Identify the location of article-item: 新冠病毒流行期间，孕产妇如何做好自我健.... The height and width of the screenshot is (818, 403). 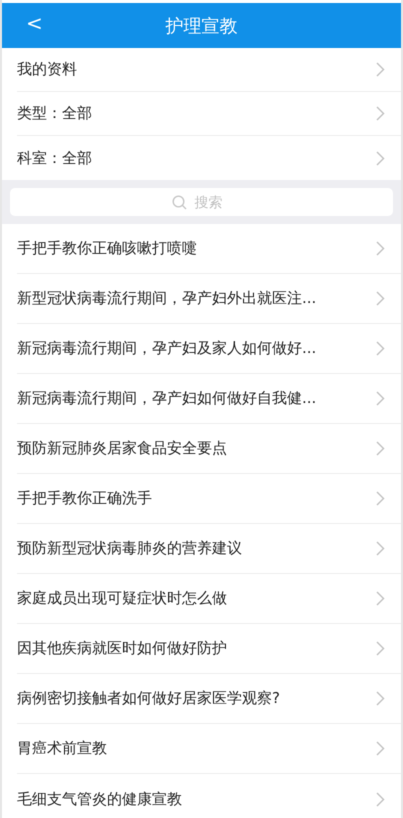
(209, 399).